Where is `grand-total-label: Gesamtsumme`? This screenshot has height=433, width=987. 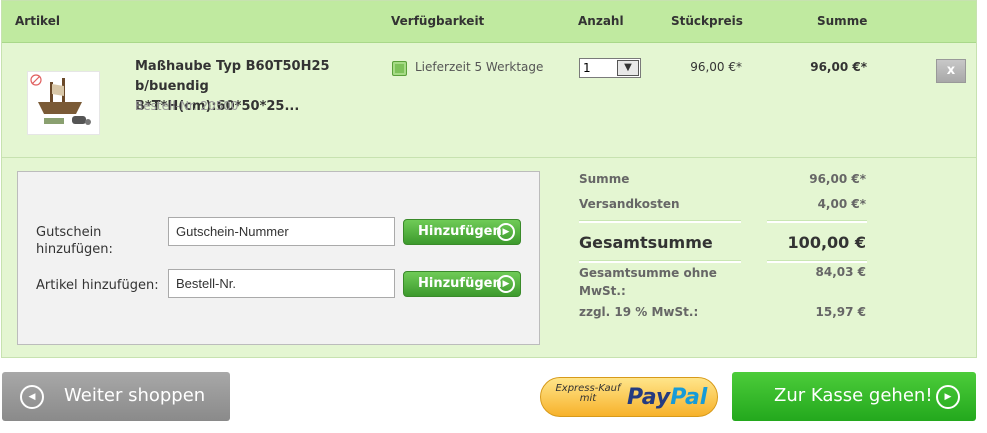
grand-total-label: Gesamtsumme is located at coordinates (646, 242).